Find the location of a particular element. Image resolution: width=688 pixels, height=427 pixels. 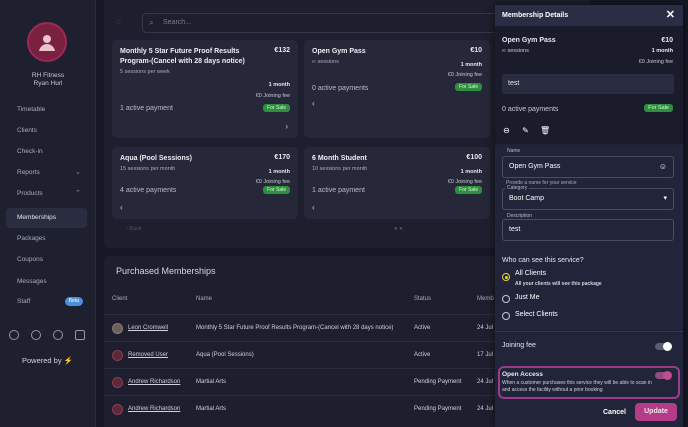

nav-label: Packages is located at coordinates (31, 238).